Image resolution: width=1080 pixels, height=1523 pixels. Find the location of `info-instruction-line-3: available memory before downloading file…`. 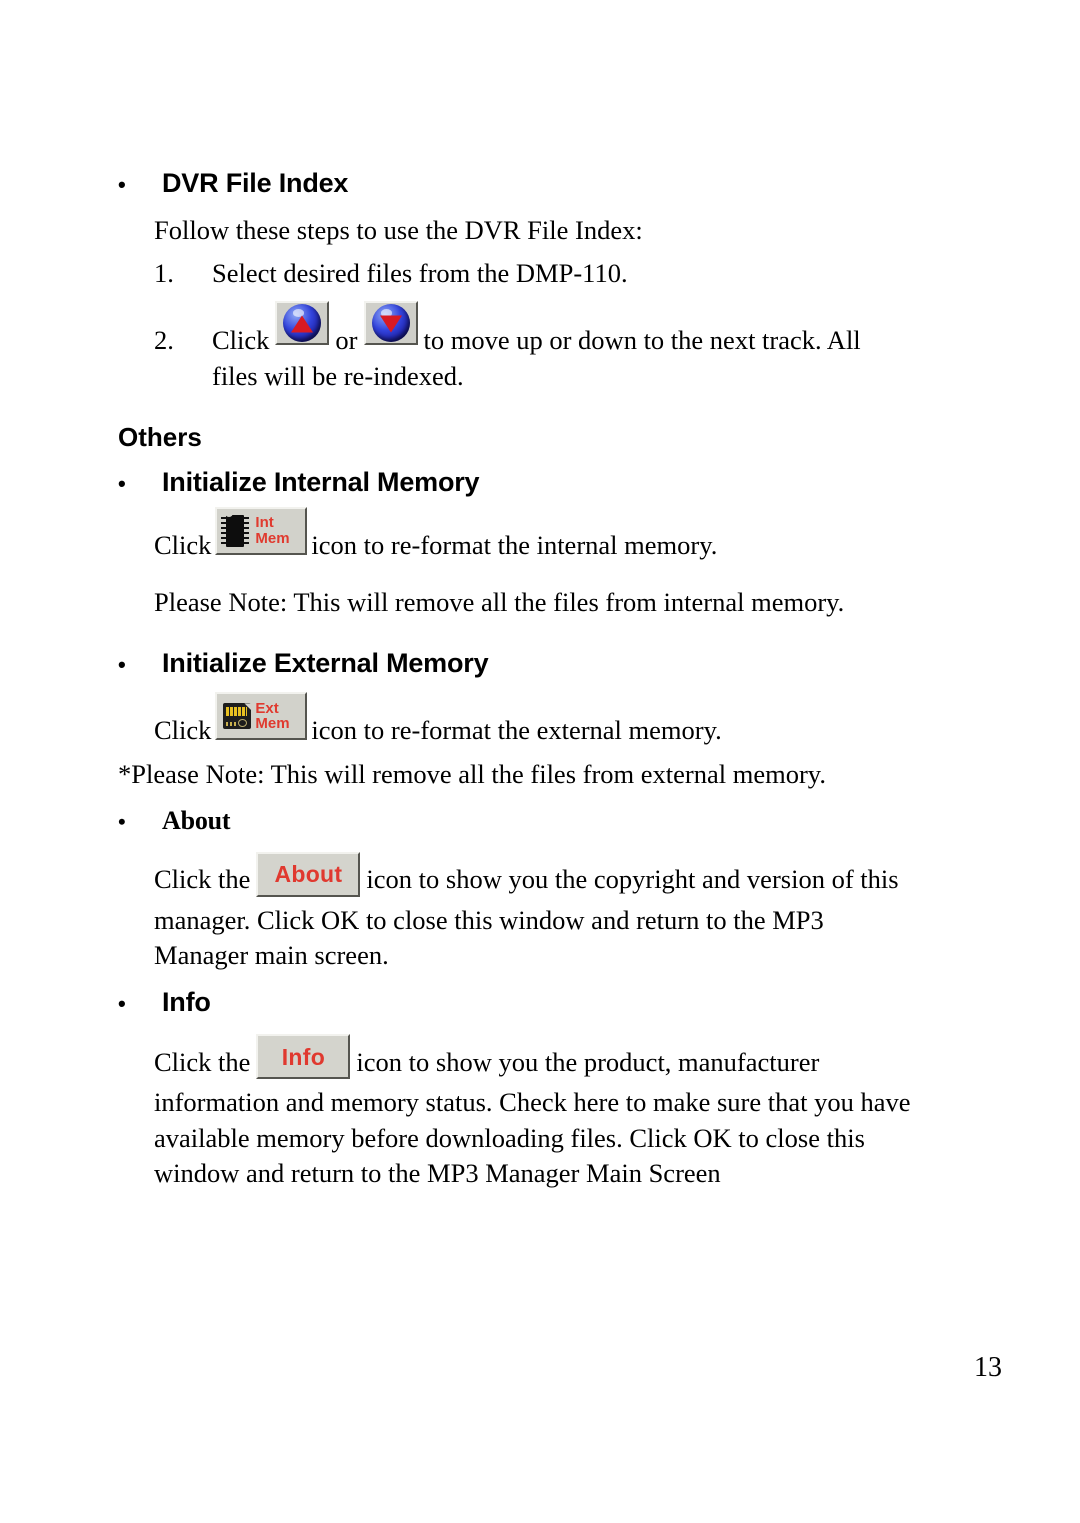

info-instruction-line-3: available memory before downloading file… is located at coordinates (509, 1137).